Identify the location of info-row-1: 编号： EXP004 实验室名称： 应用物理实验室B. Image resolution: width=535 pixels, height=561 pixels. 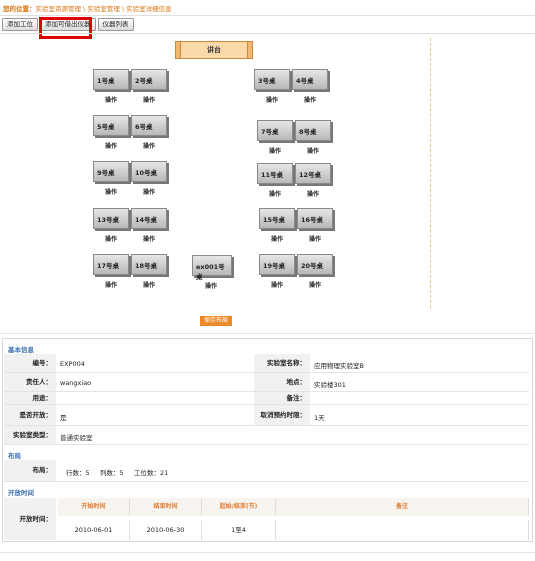
(266, 363).